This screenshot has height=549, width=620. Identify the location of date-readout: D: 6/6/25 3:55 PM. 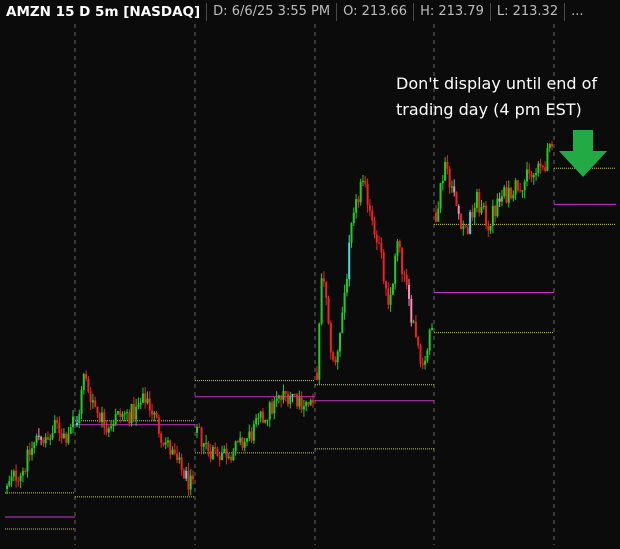
(271, 12).